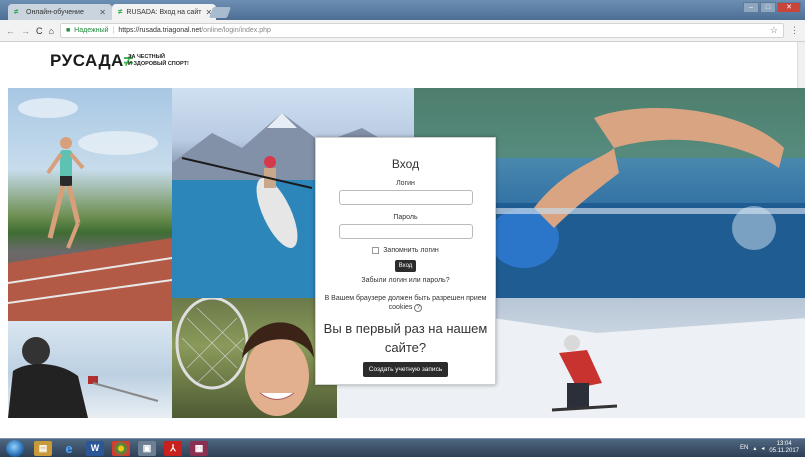 Image resolution: width=805 pixels, height=457 pixels. What do you see at coordinates (95, 448) in the screenshot?
I see `word-icon: W` at bounding box center [95, 448].